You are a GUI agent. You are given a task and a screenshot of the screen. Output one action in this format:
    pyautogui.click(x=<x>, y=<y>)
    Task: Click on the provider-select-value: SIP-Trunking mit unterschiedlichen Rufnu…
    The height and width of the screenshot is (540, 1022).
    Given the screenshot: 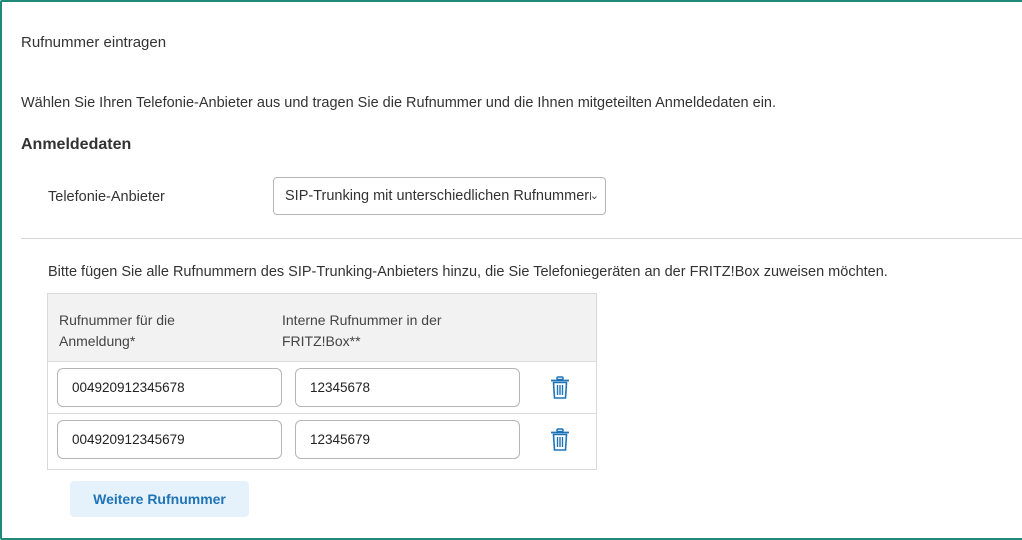 What is the action you would take?
    pyautogui.click(x=438, y=196)
    